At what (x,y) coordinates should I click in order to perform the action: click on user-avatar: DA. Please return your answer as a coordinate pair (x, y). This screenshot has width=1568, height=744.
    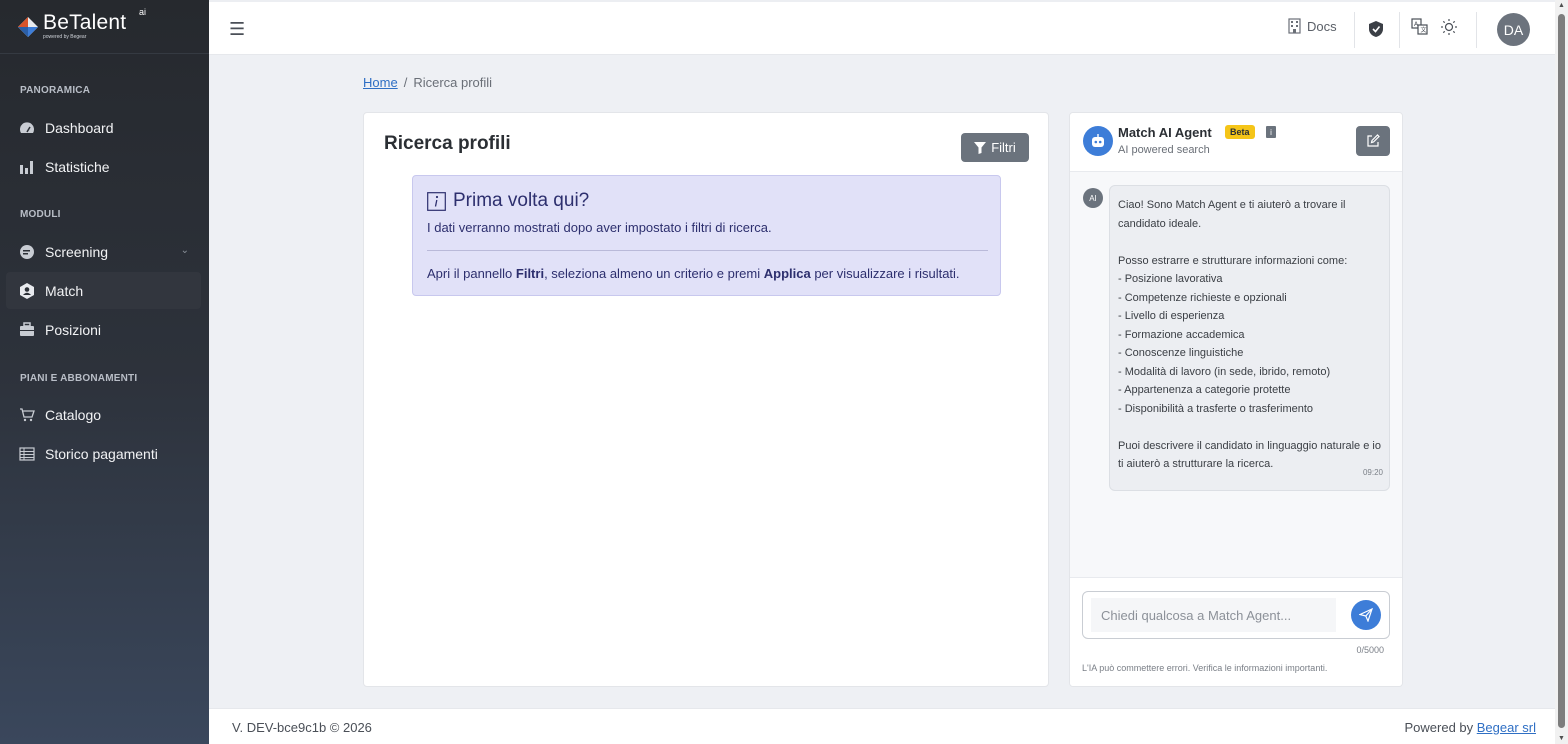
    Looking at the image, I should click on (1513, 29).